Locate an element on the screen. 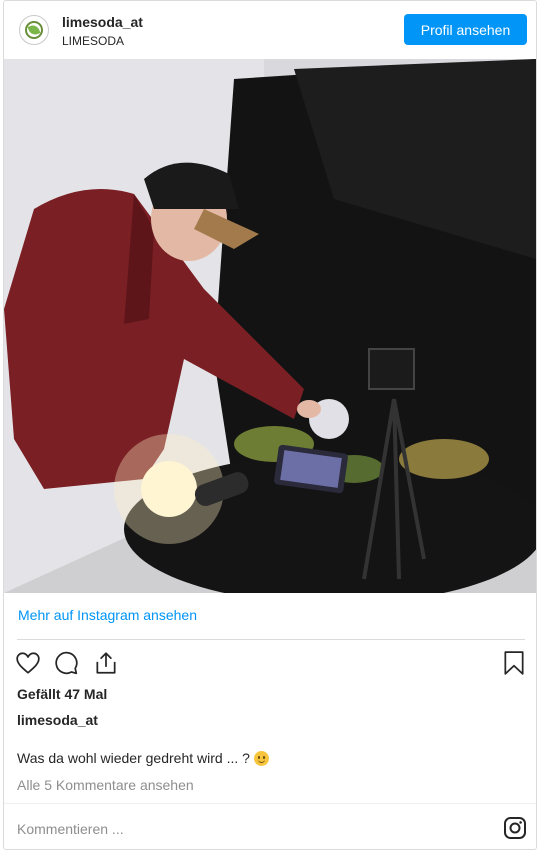  post-header: limesoda_at LIMESODA Profil ansehen is located at coordinates (270, 30).